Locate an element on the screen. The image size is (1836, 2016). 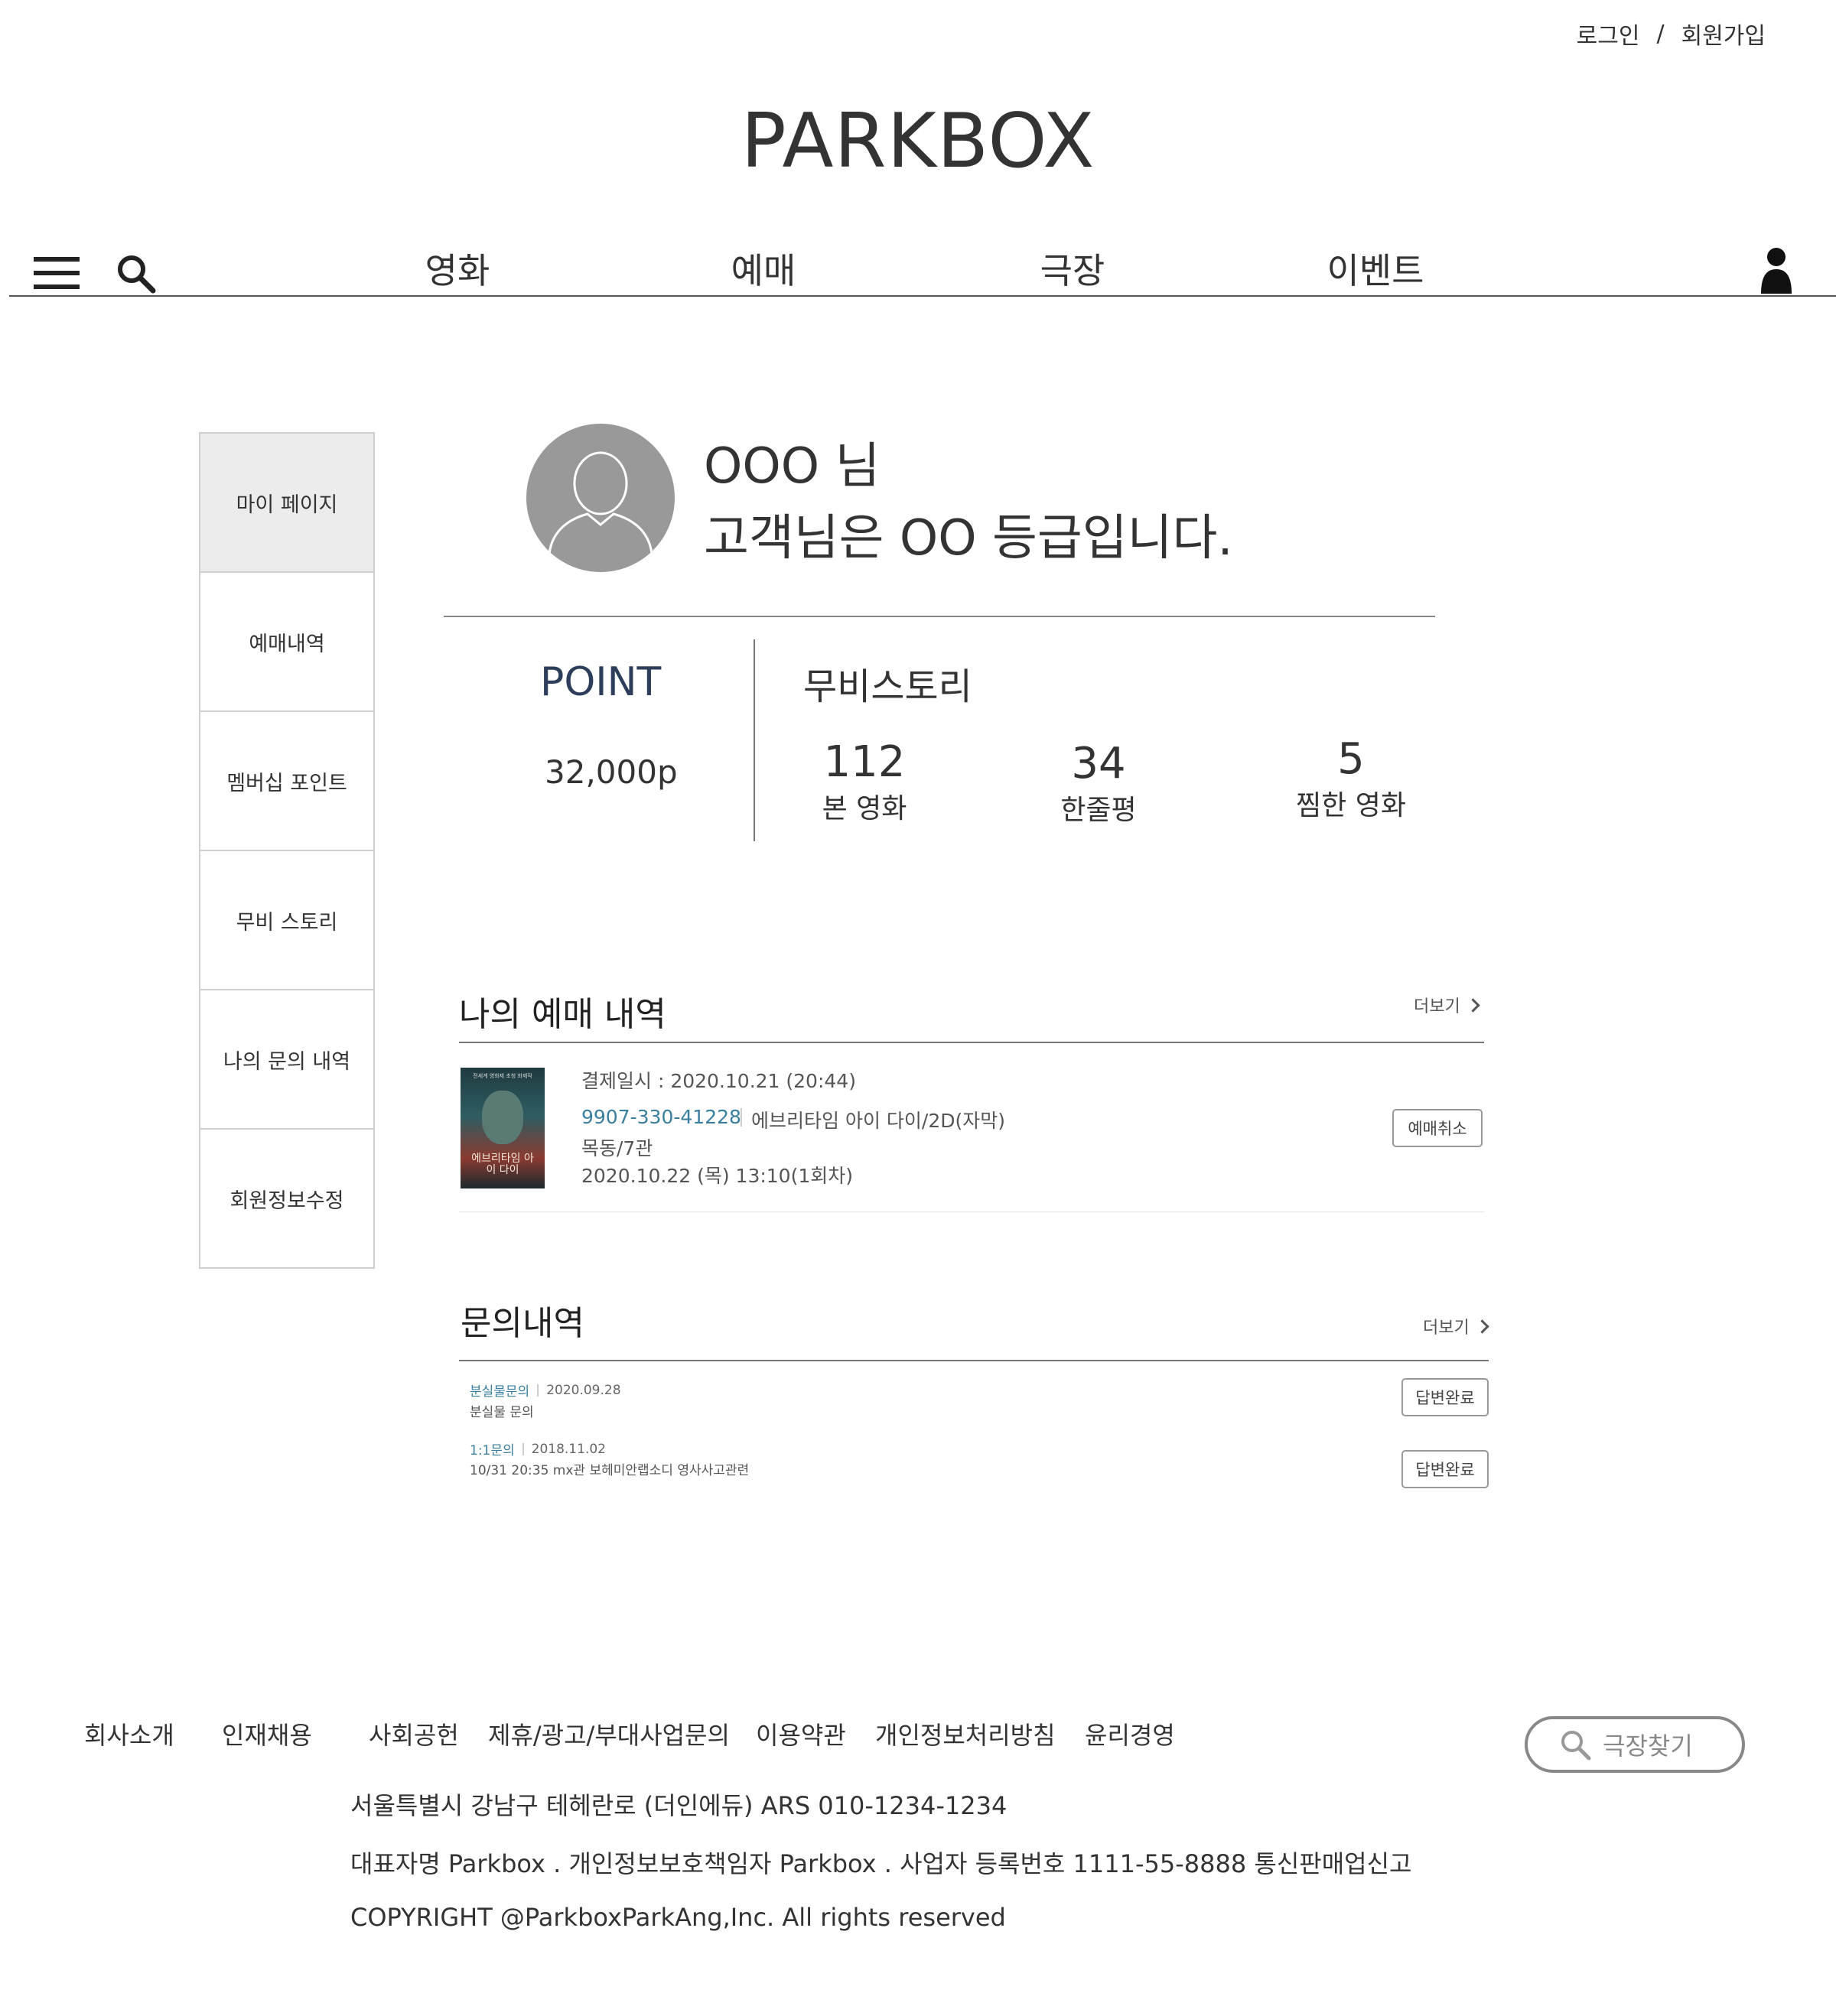
inquiries-more-link: 더보기 is located at coordinates (1456, 1326).